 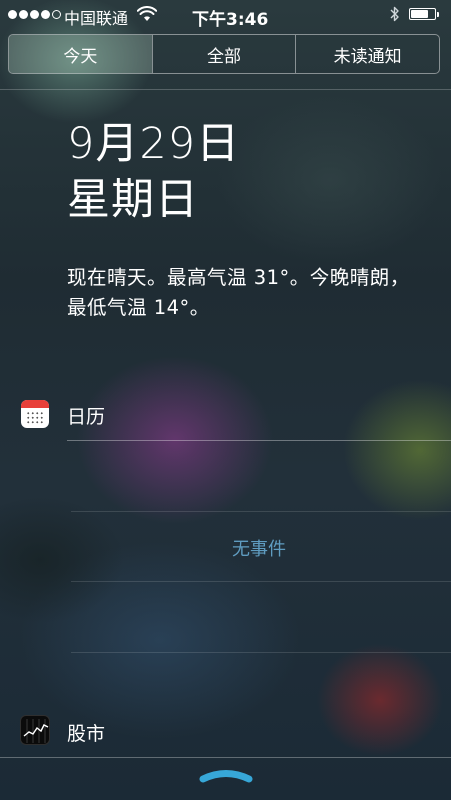 I want to click on today-weekday: 星期日, so click(x=133, y=200).